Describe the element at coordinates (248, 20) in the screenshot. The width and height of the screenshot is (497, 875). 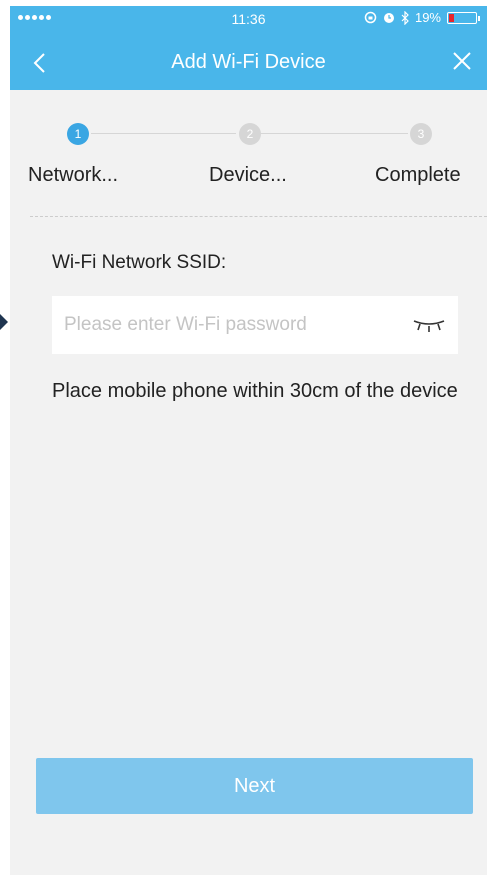
I see `status-bar: 11:36 19%` at that location.